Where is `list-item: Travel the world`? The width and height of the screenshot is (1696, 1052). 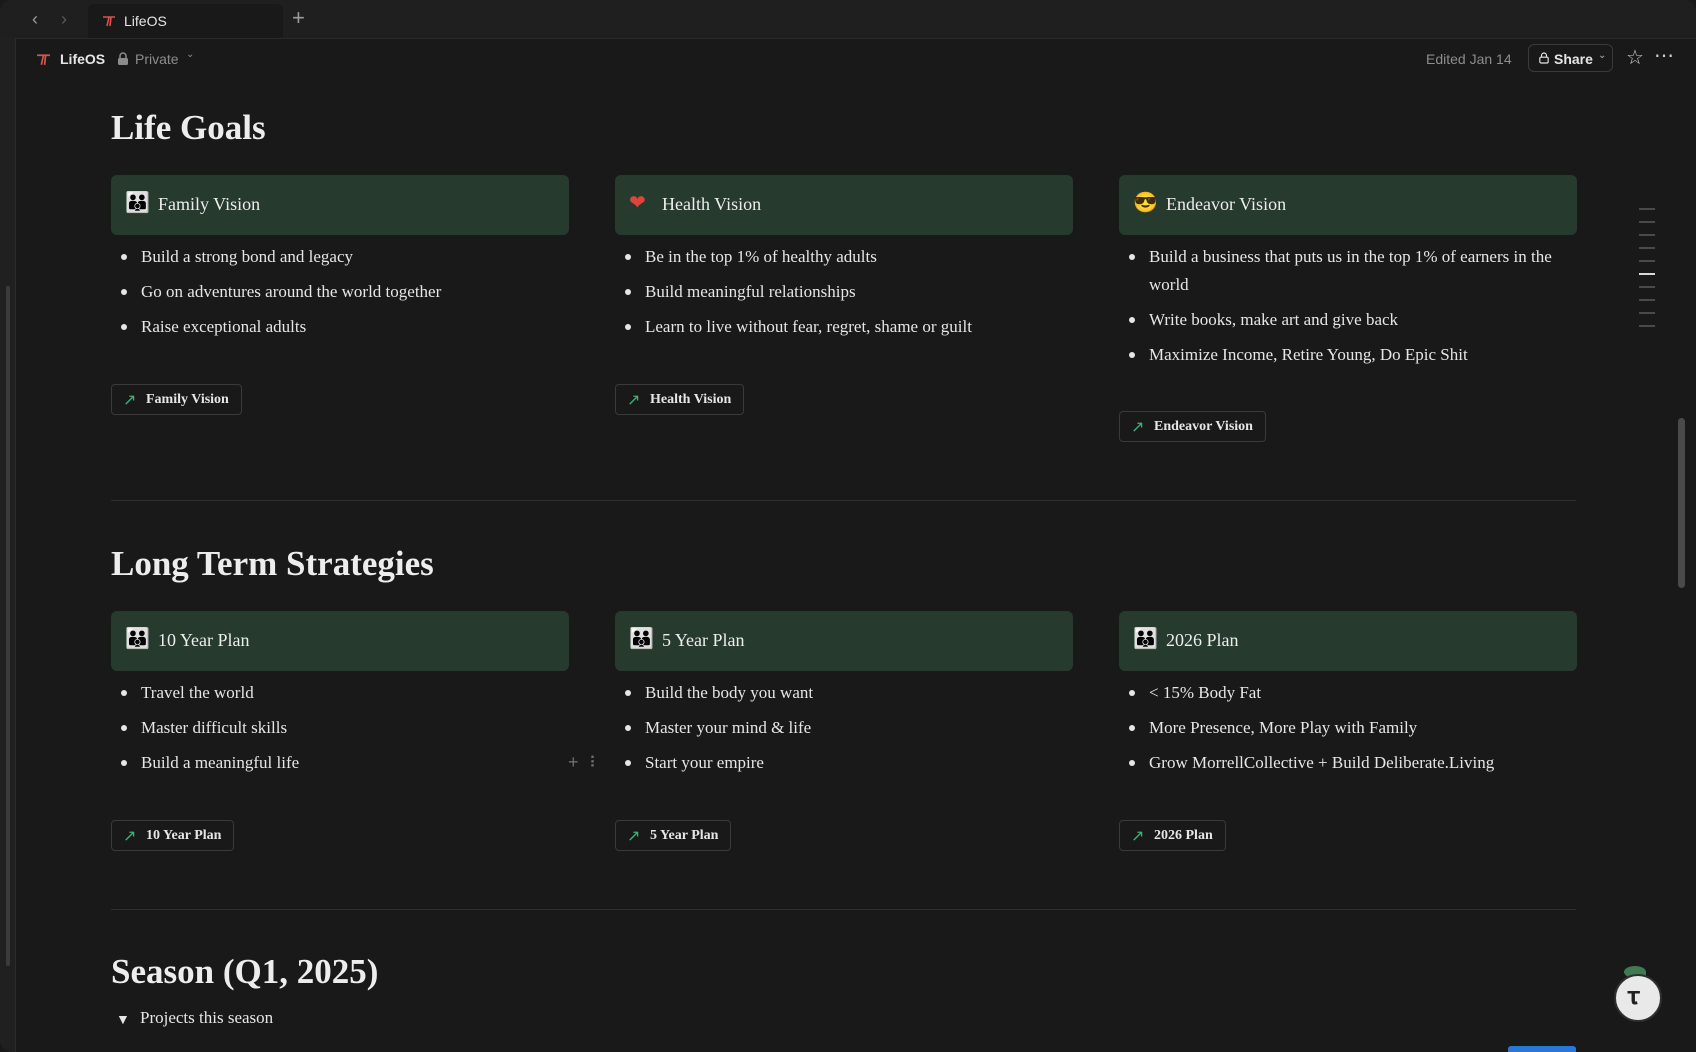 list-item: Travel the world is located at coordinates (326, 693).